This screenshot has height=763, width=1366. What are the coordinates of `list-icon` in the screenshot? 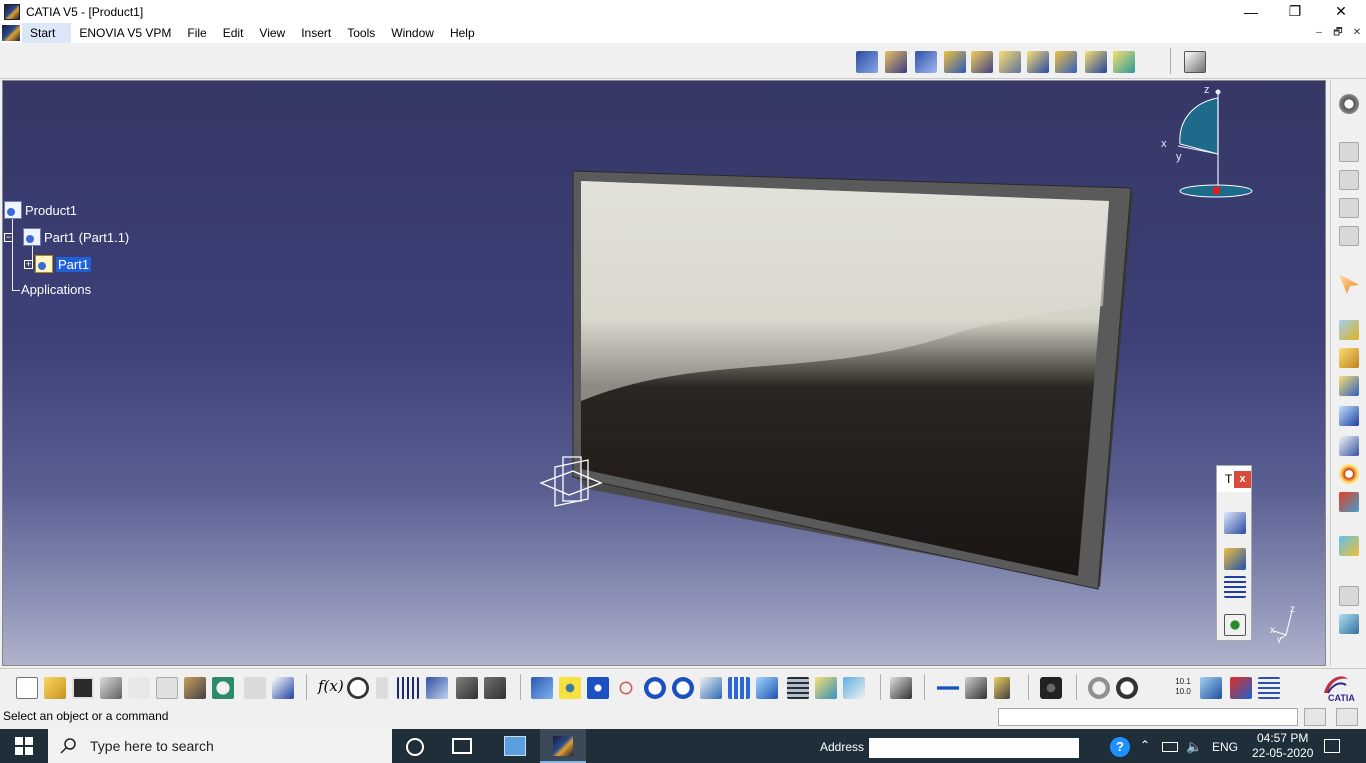 It's located at (1269, 688).